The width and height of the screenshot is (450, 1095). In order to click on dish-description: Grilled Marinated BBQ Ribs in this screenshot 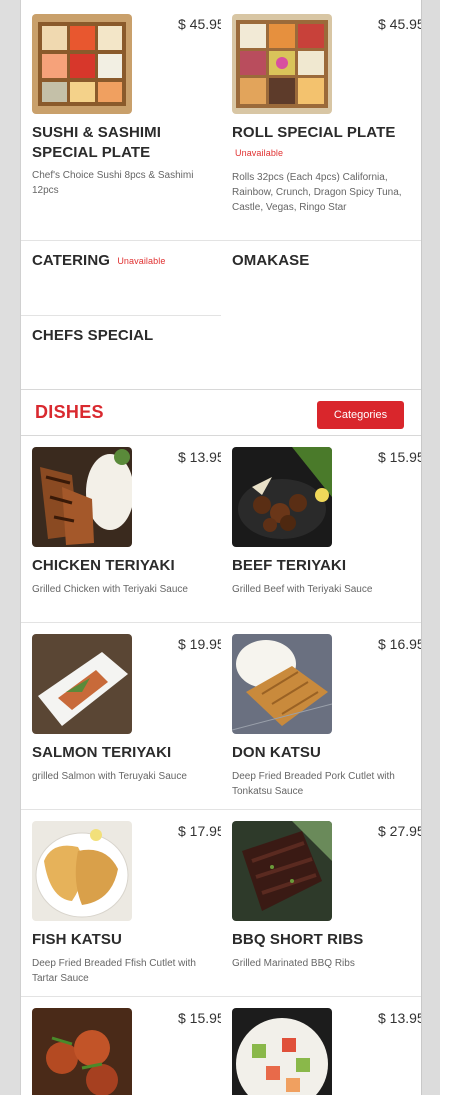, I will do `click(293, 963)`.